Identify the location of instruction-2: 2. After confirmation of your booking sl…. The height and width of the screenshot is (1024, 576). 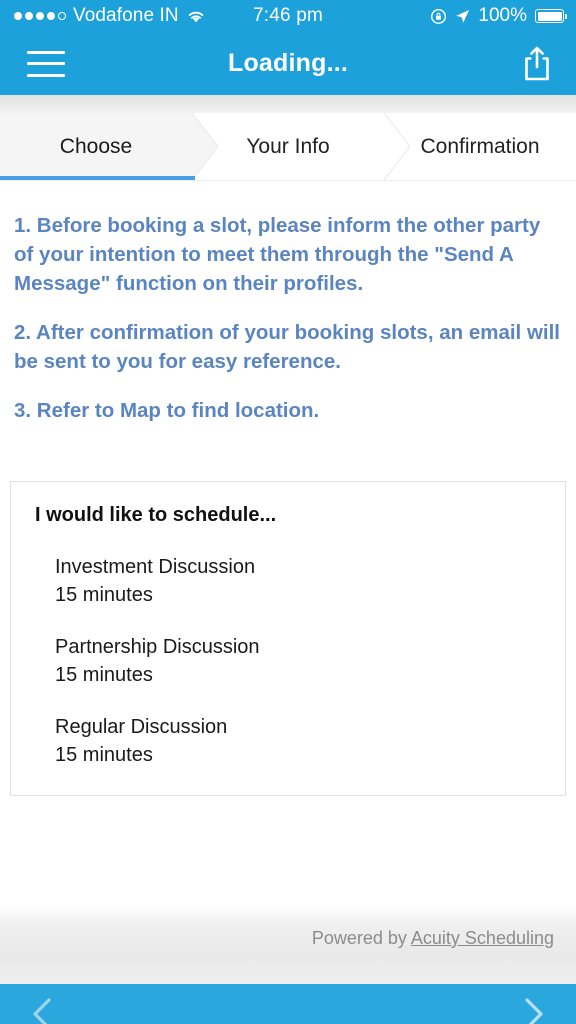
(287, 347).